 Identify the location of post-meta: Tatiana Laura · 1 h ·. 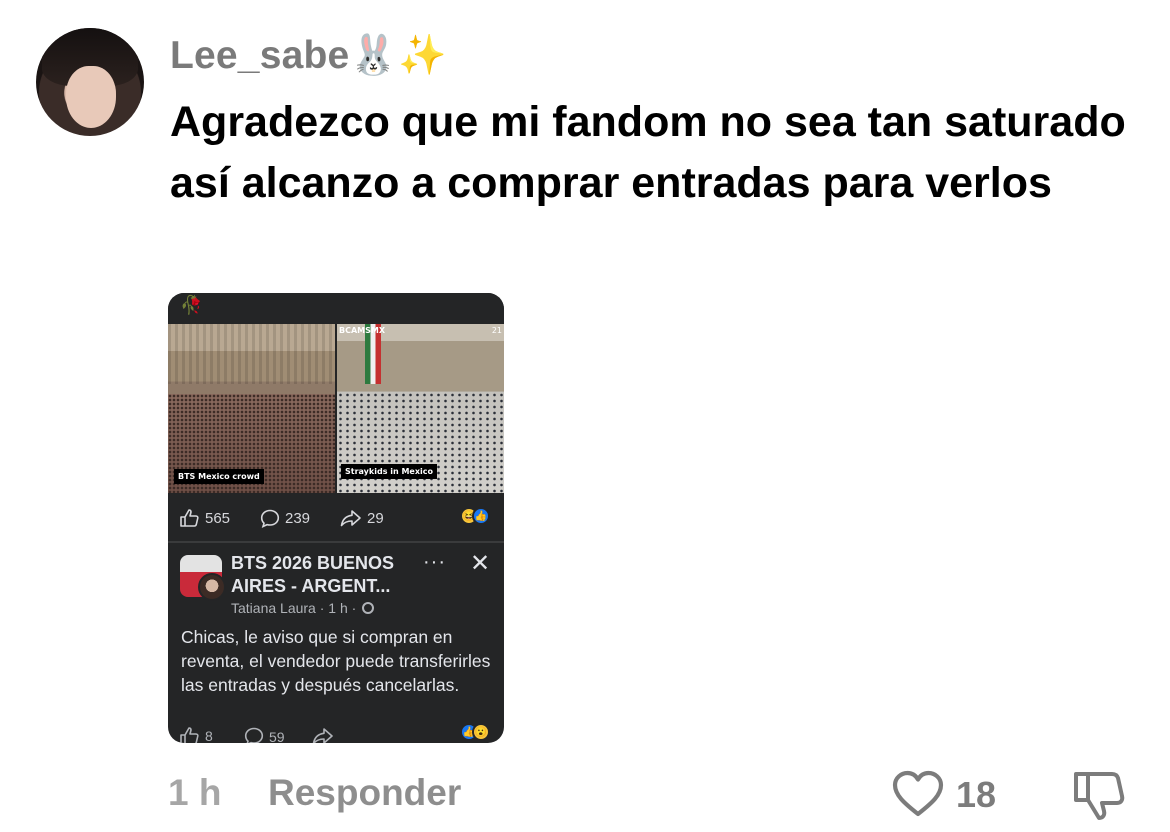
(303, 608).